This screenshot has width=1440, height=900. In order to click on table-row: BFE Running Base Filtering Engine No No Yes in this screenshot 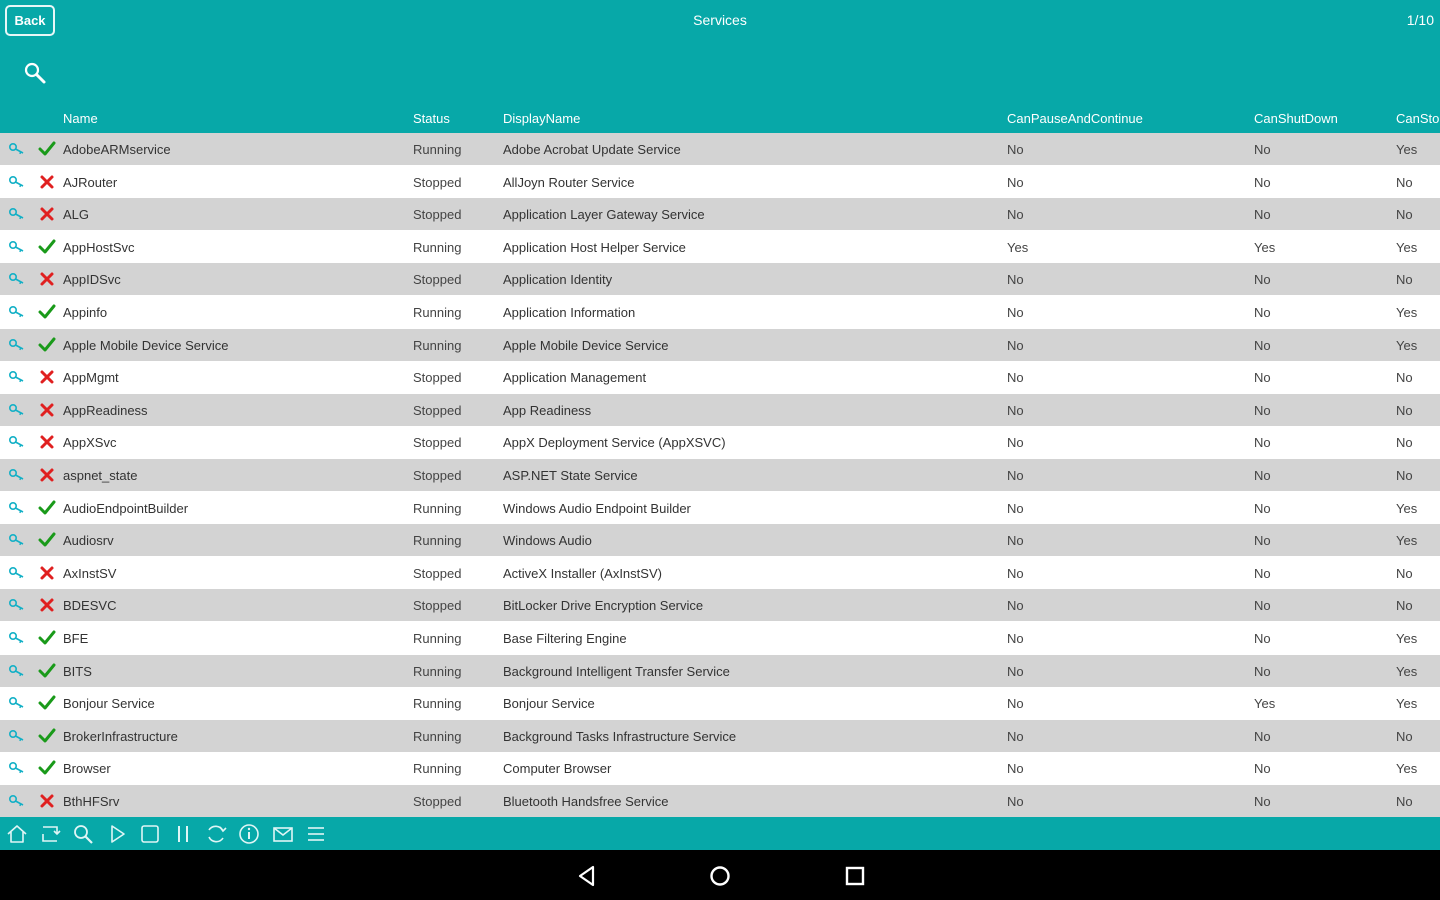, I will do `click(720, 638)`.